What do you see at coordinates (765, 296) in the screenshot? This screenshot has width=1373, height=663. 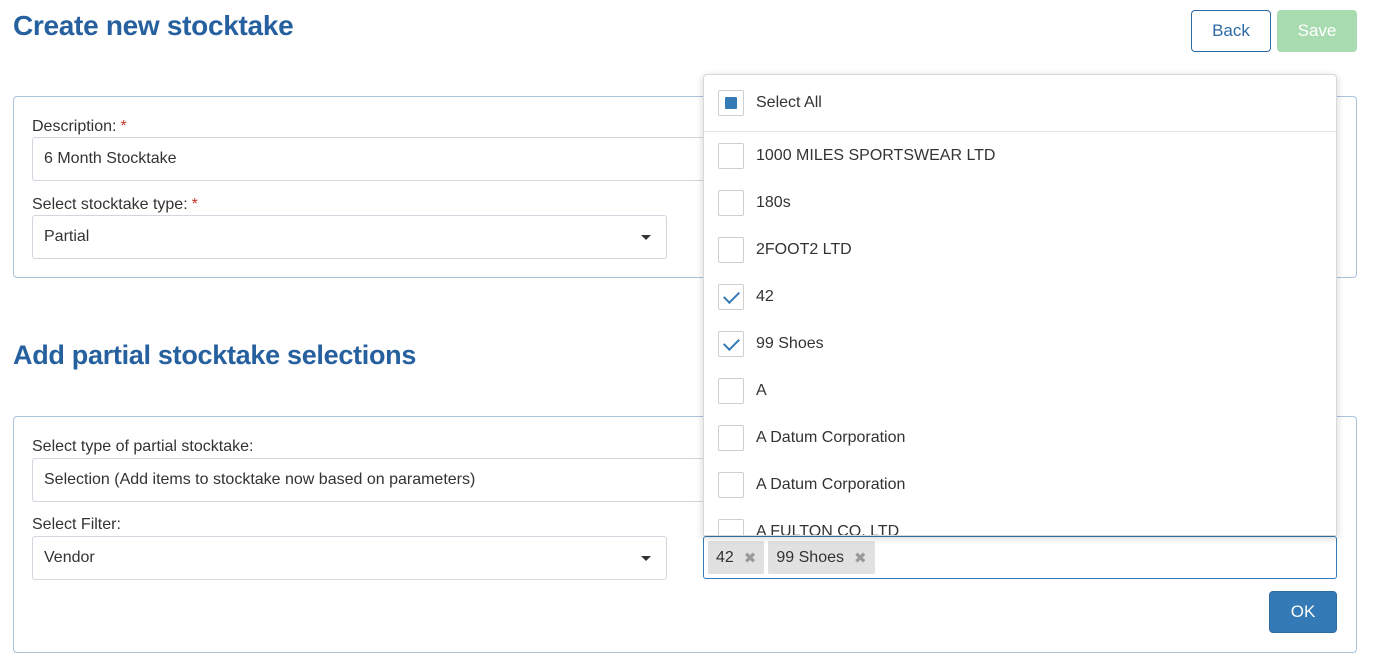 I see `option-label: 42` at bounding box center [765, 296].